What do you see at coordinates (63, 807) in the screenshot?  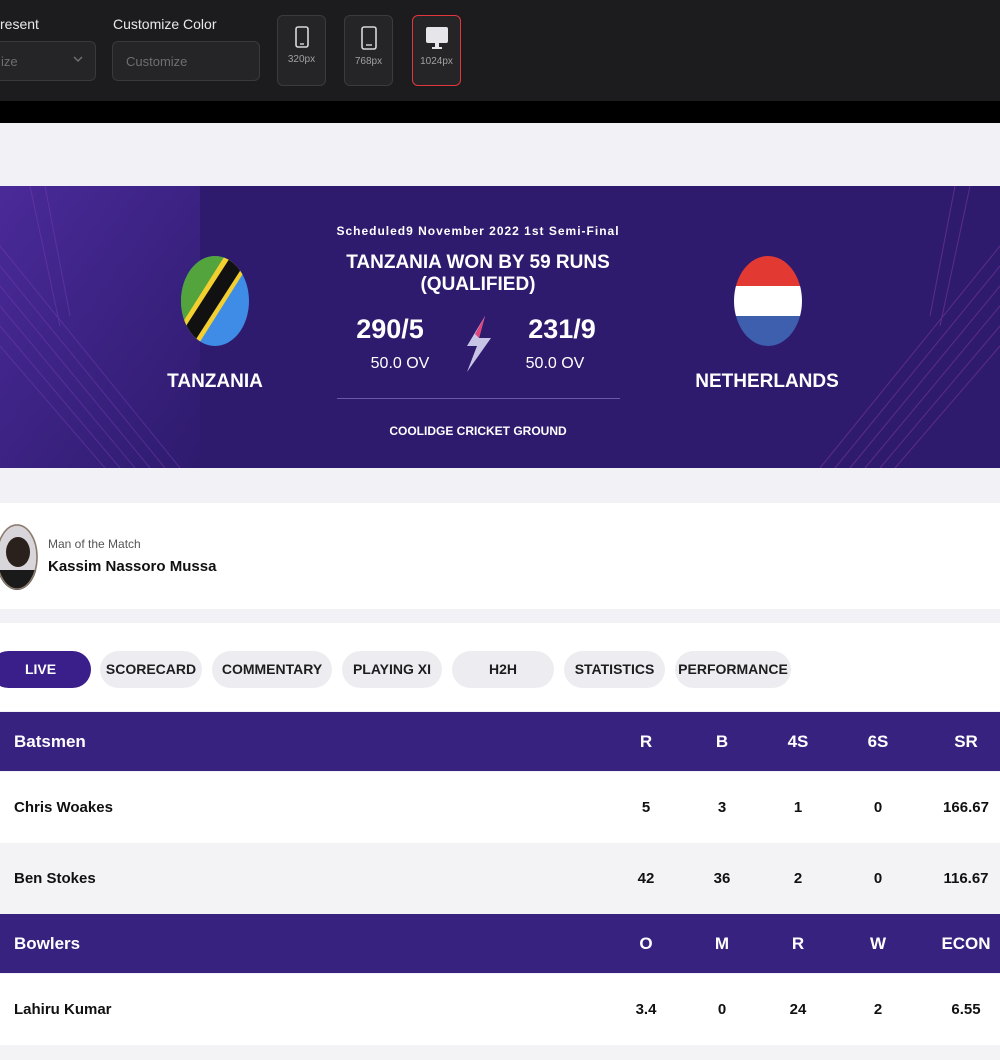 I see `batsman-name: Chris Woakes` at bounding box center [63, 807].